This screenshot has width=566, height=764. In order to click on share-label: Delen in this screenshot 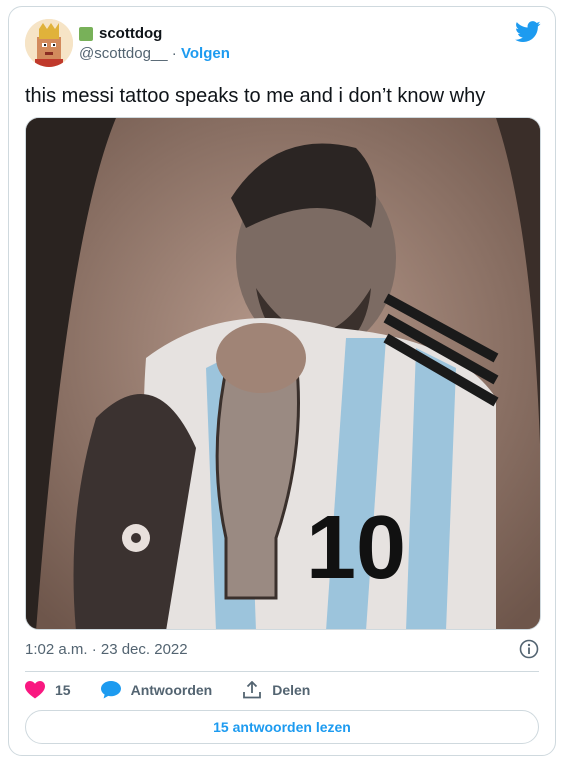, I will do `click(291, 690)`.